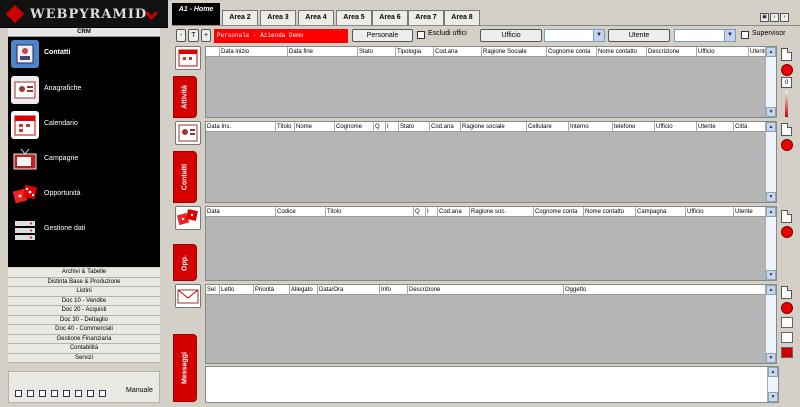  I want to click on panel-tab-contatti: Contatti, so click(188, 162).